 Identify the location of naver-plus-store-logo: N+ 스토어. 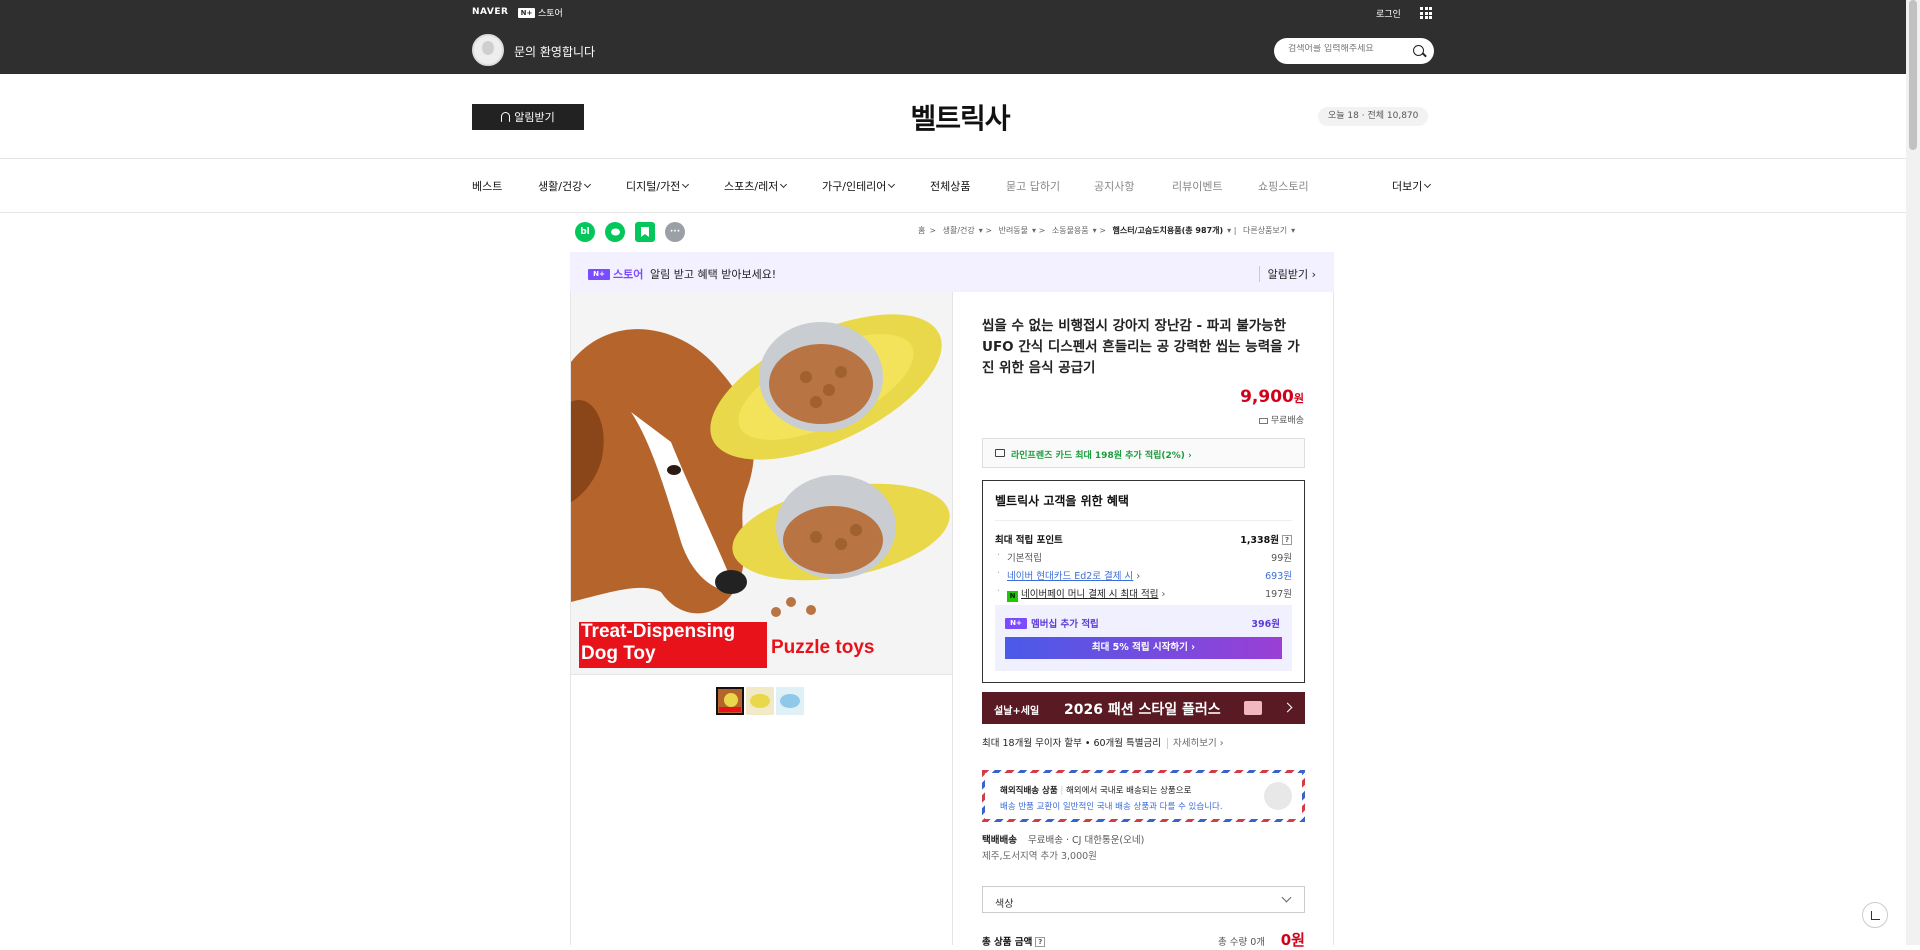
(615, 274).